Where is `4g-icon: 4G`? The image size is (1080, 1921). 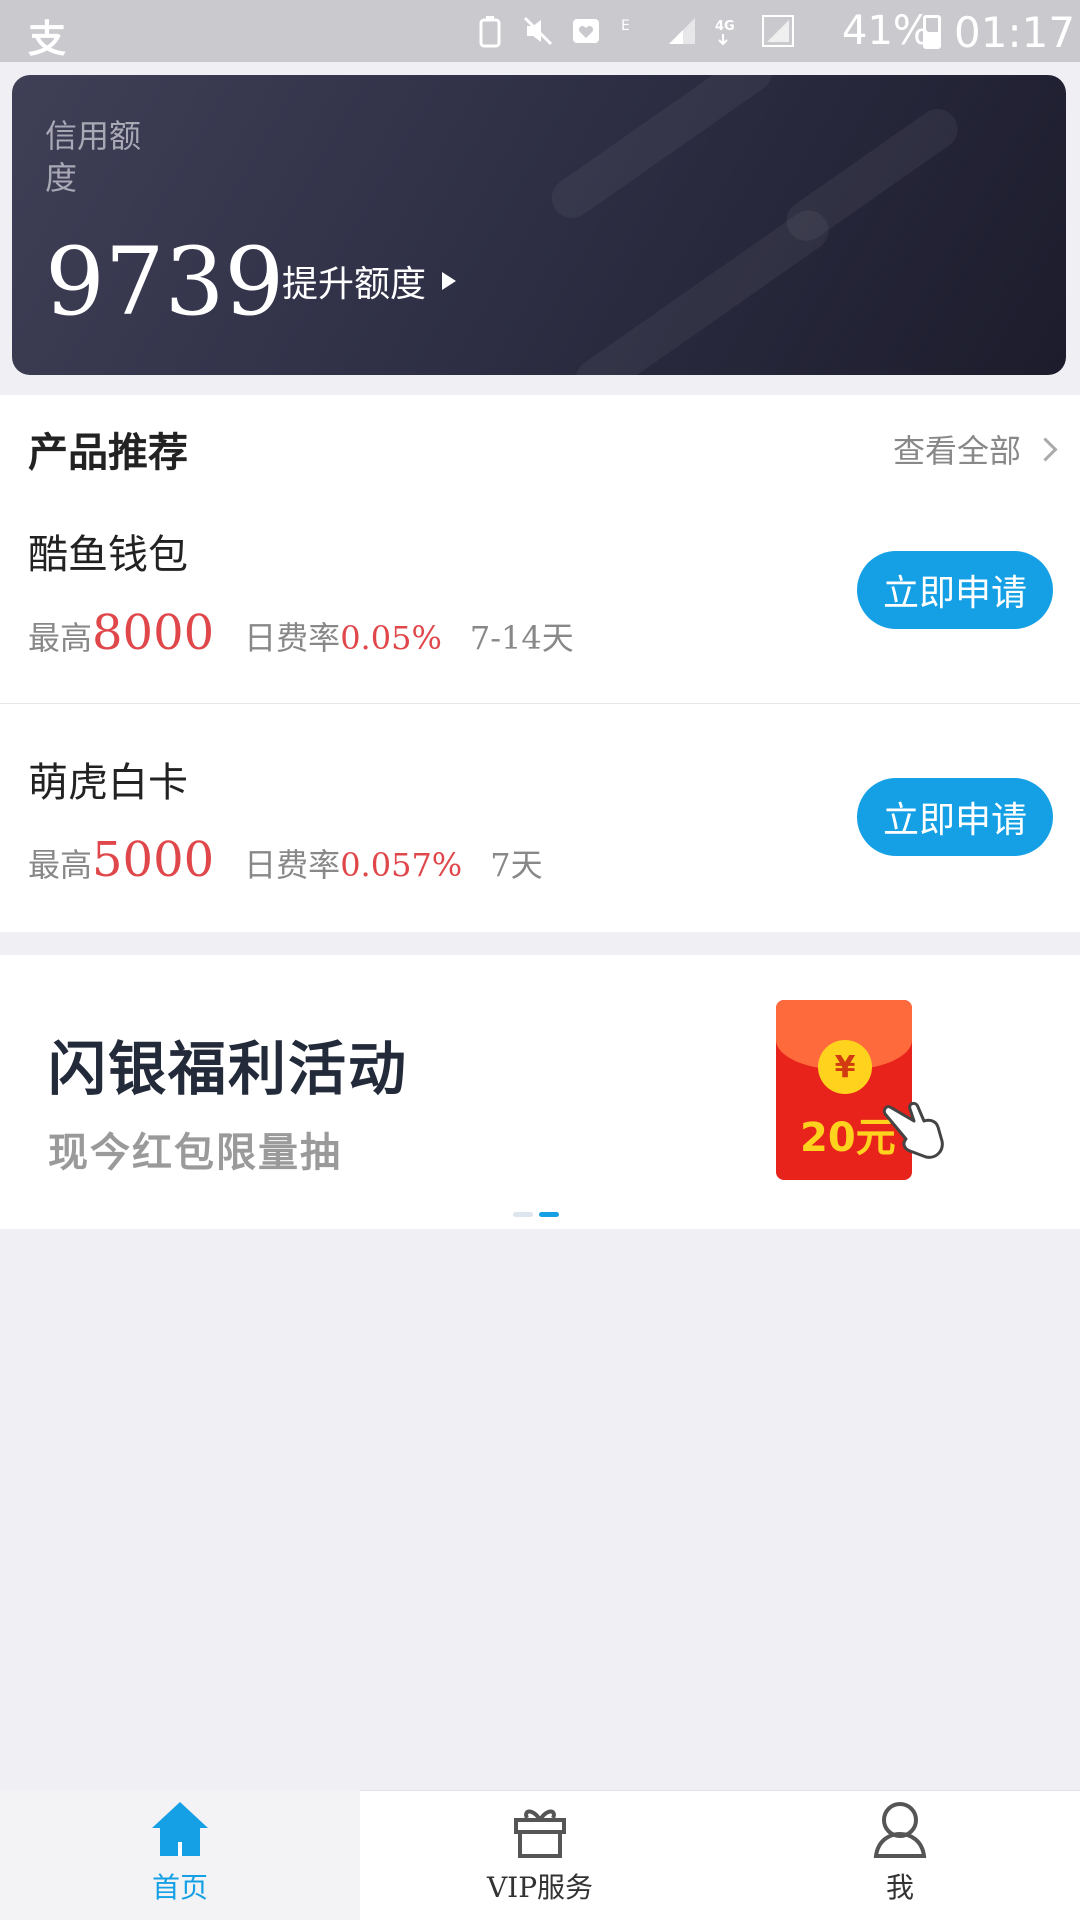
4g-icon: 4G is located at coordinates (725, 32).